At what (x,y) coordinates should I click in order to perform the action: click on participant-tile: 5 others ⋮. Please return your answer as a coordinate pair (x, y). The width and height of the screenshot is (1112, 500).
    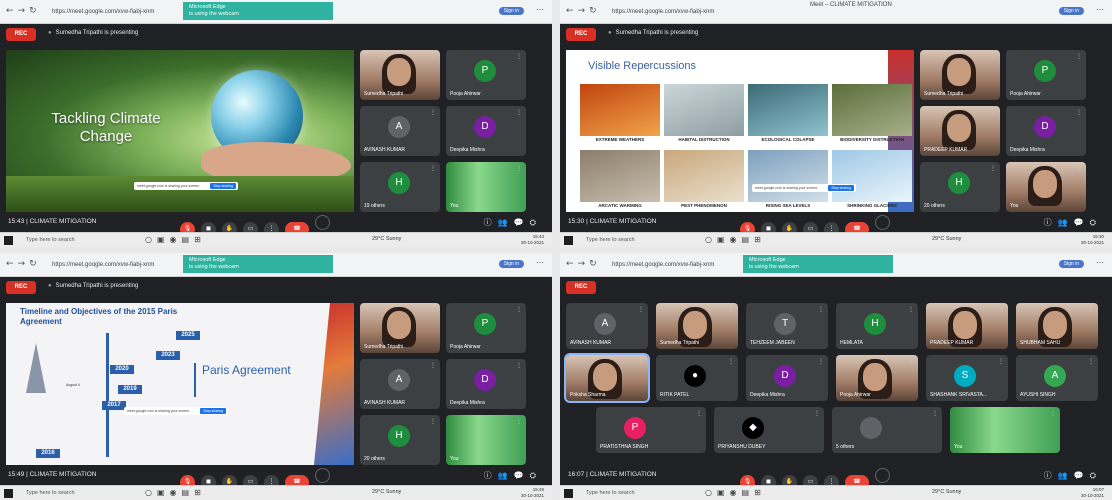
    Looking at the image, I should click on (887, 430).